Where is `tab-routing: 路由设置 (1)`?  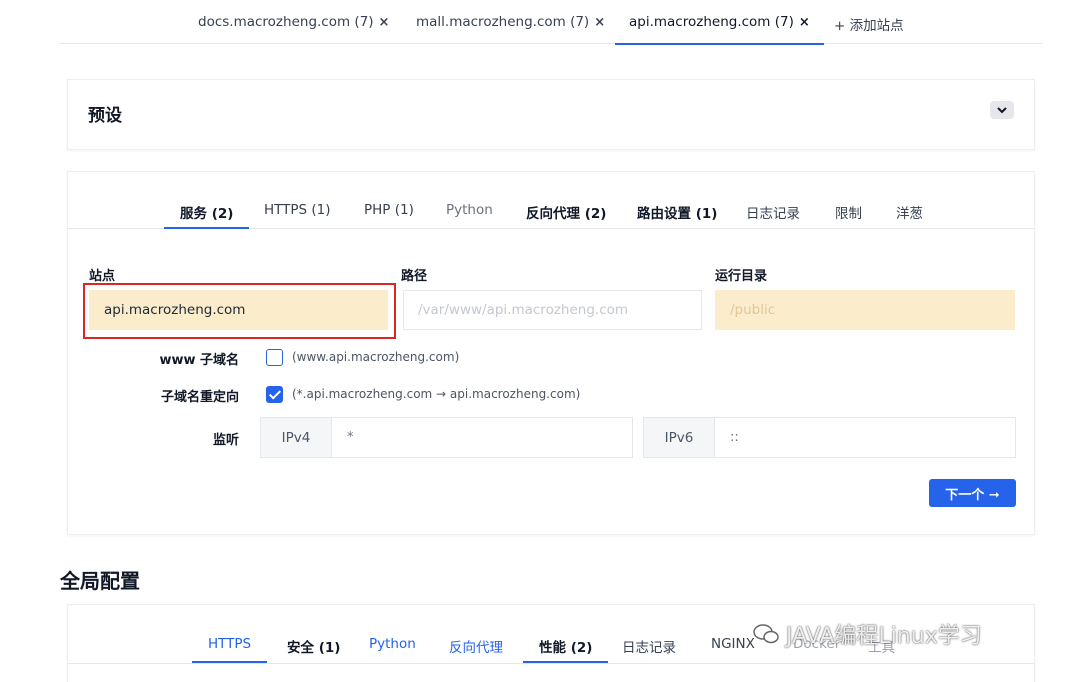
tab-routing: 路由设置 (1) is located at coordinates (677, 212).